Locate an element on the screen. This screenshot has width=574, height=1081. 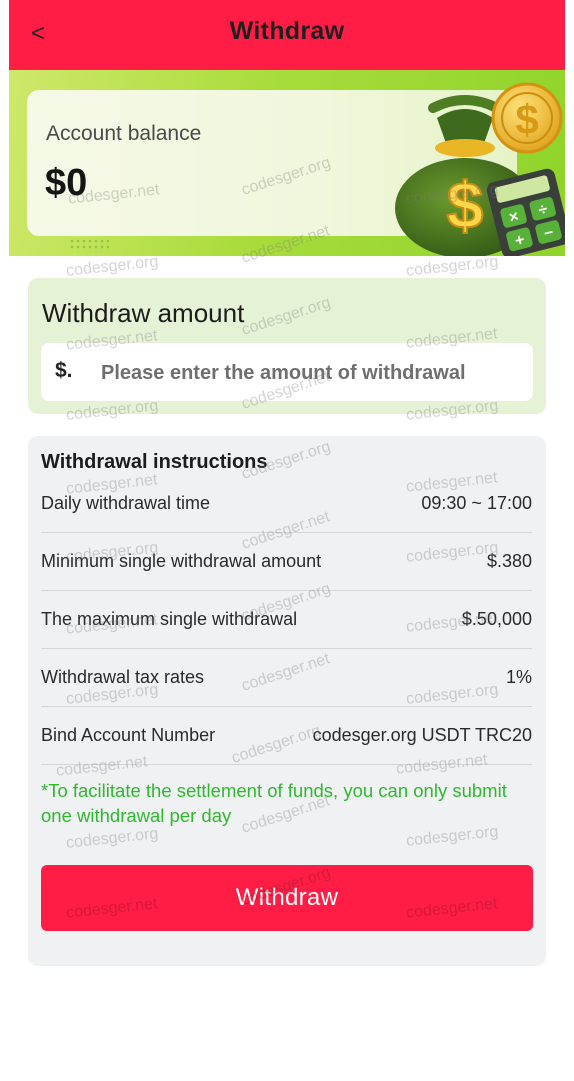
withdraw-button: Withdraw is located at coordinates (287, 898).